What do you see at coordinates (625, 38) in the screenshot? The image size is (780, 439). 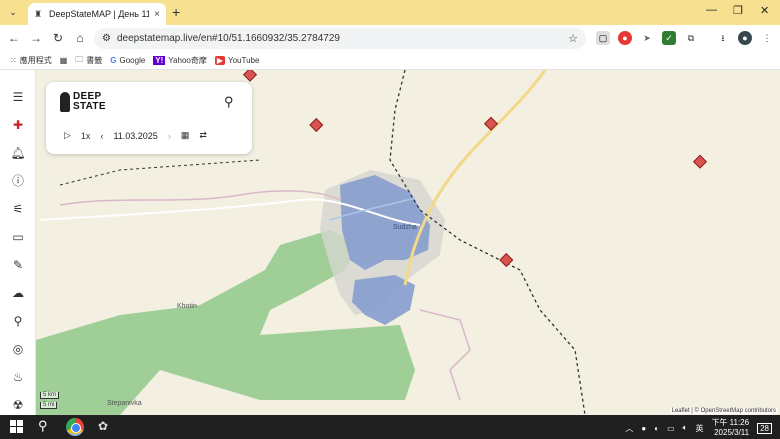 I see `extension-red-icon: ●` at bounding box center [625, 38].